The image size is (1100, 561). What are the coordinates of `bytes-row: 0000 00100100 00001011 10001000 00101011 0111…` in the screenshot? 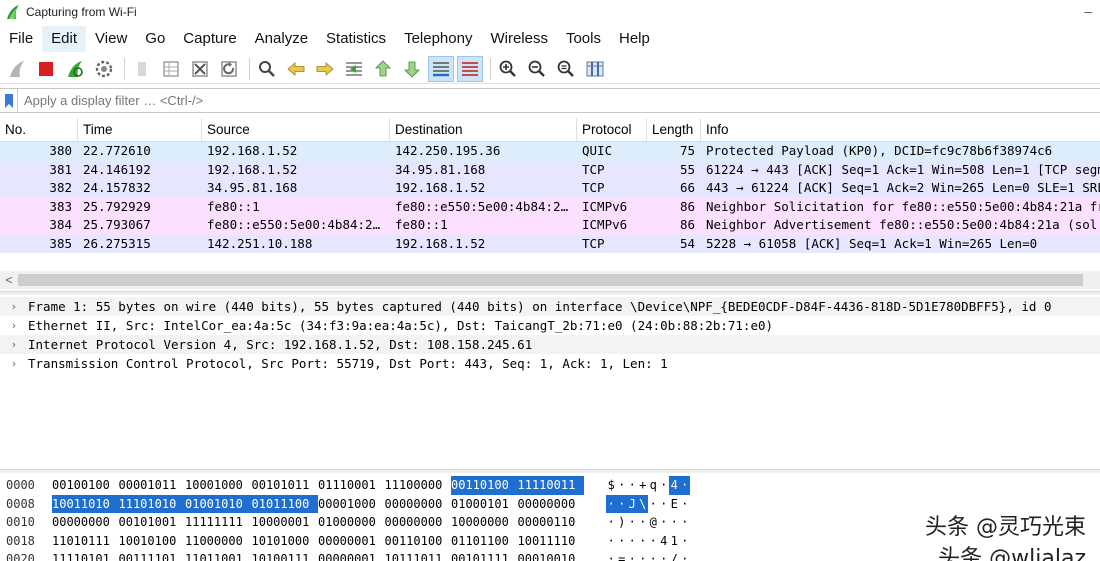 It's located at (550, 485).